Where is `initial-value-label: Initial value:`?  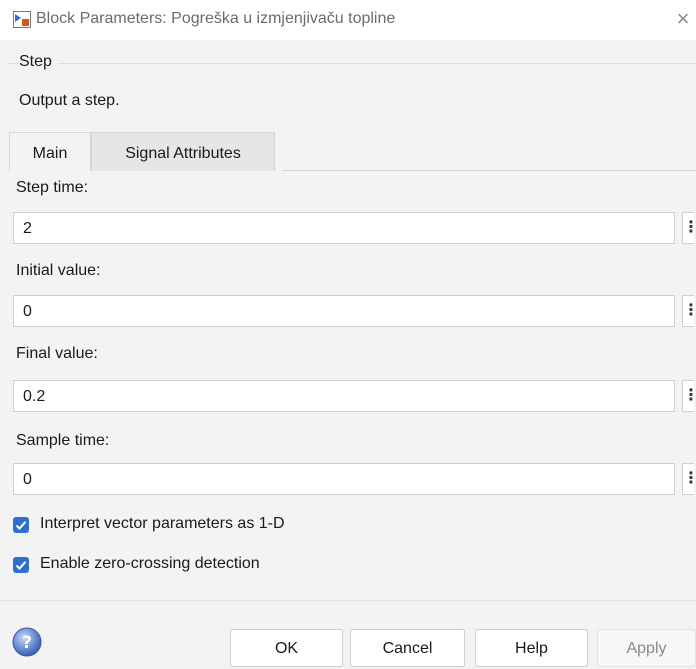 initial-value-label: Initial value: is located at coordinates (58, 270).